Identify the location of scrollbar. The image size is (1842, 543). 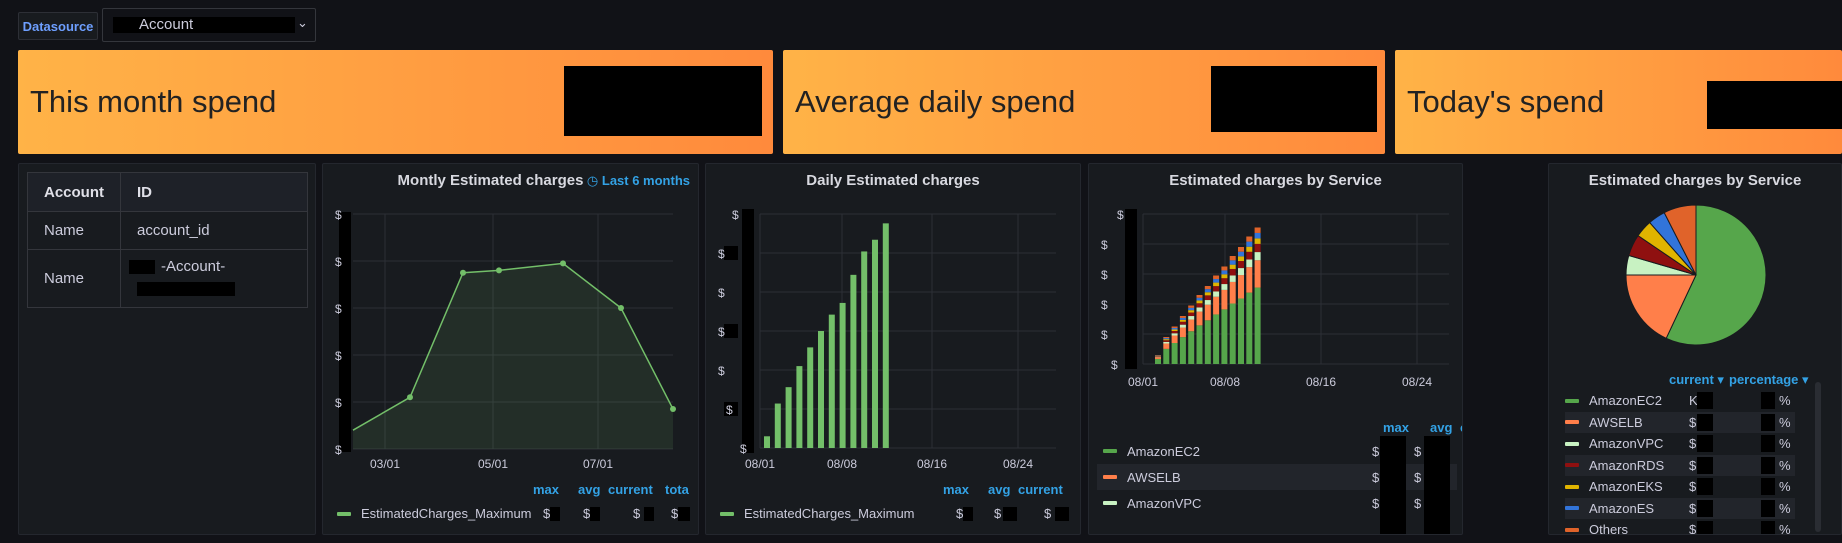
(1818, 457).